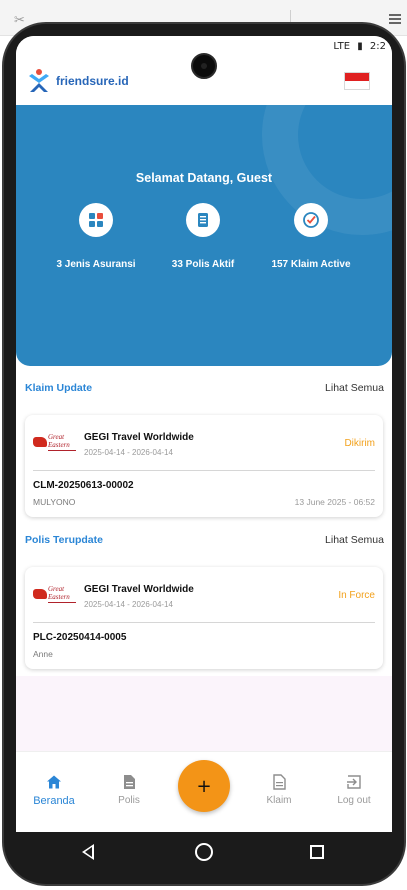 The width and height of the screenshot is (407, 890). I want to click on home-circle-icon, so click(204, 852).